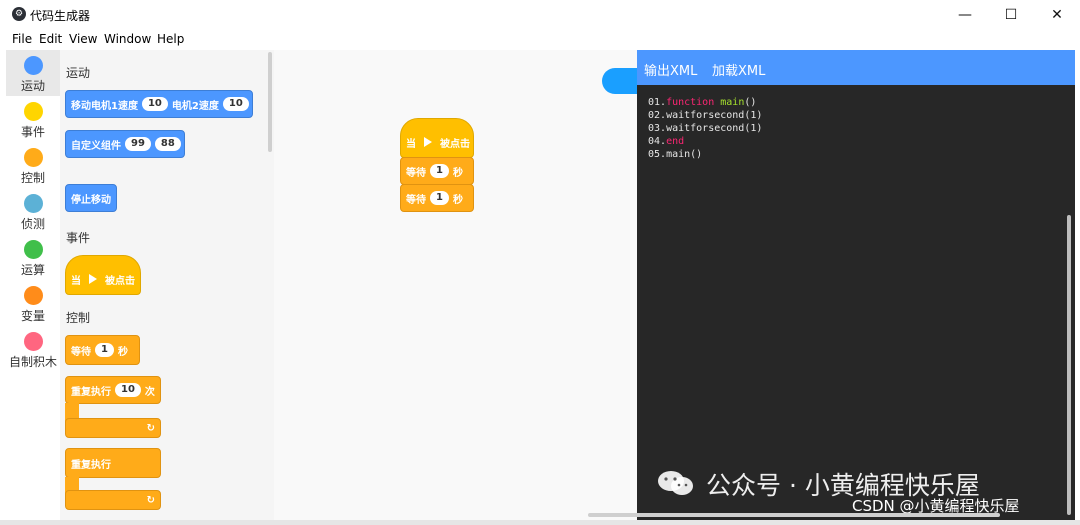 The image size is (1080, 525). What do you see at coordinates (104, 106) in the screenshot?
I see `block-text: 移动电机1速度` at bounding box center [104, 106].